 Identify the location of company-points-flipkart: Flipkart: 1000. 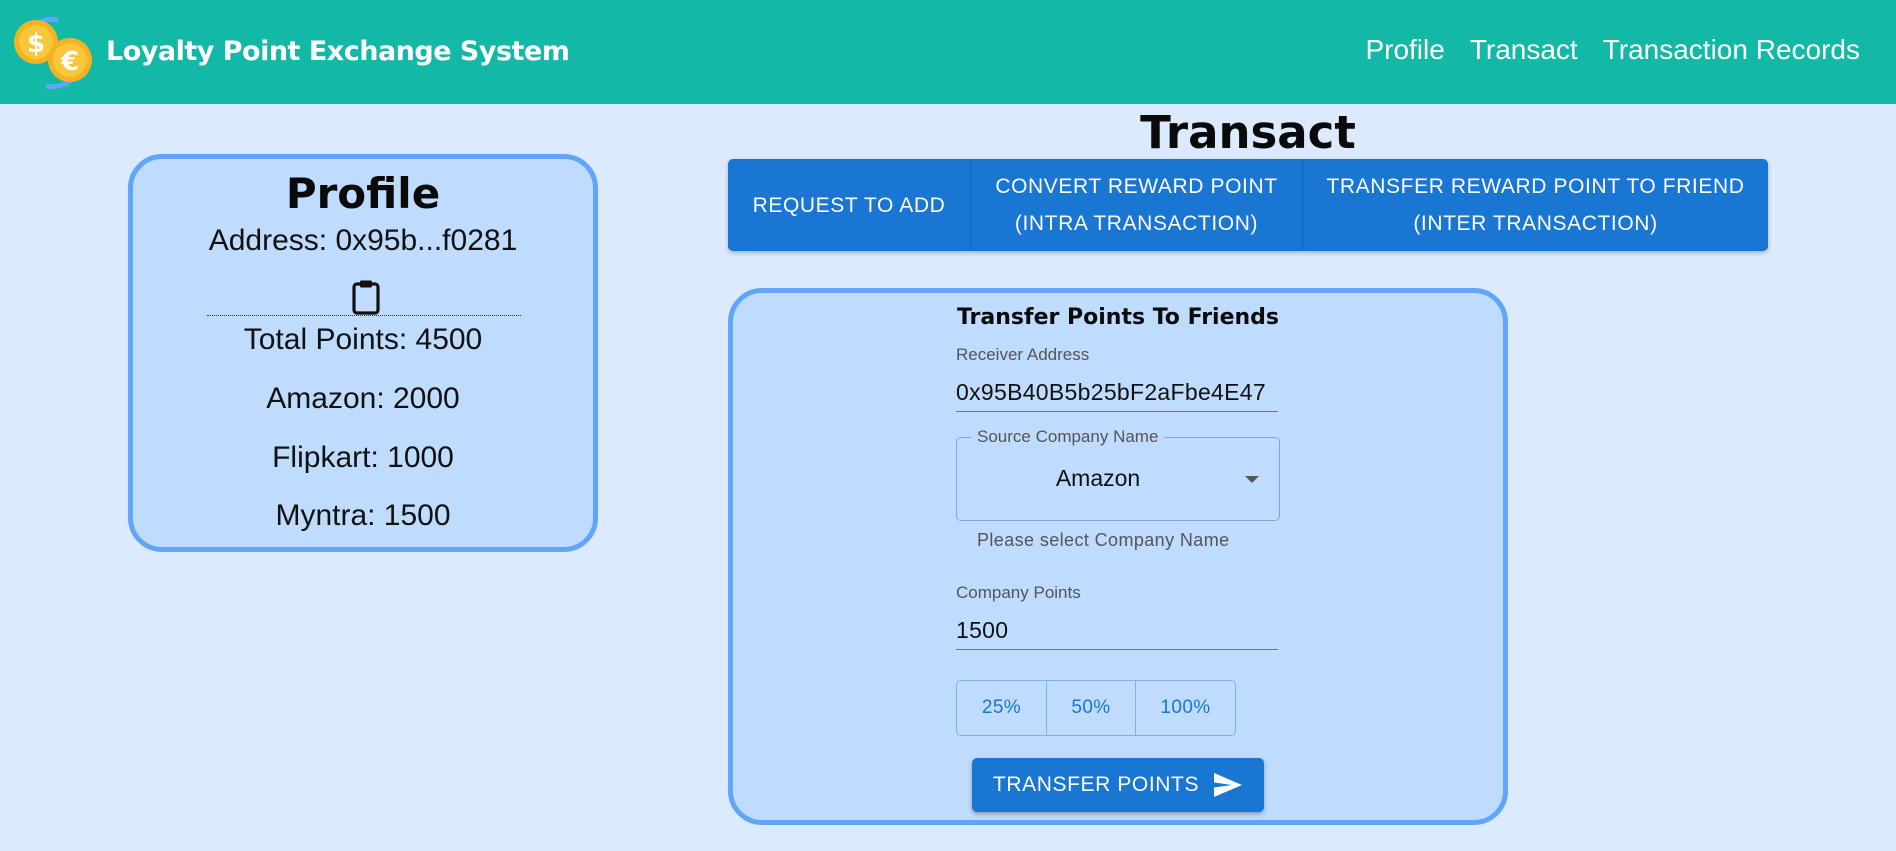
(363, 457).